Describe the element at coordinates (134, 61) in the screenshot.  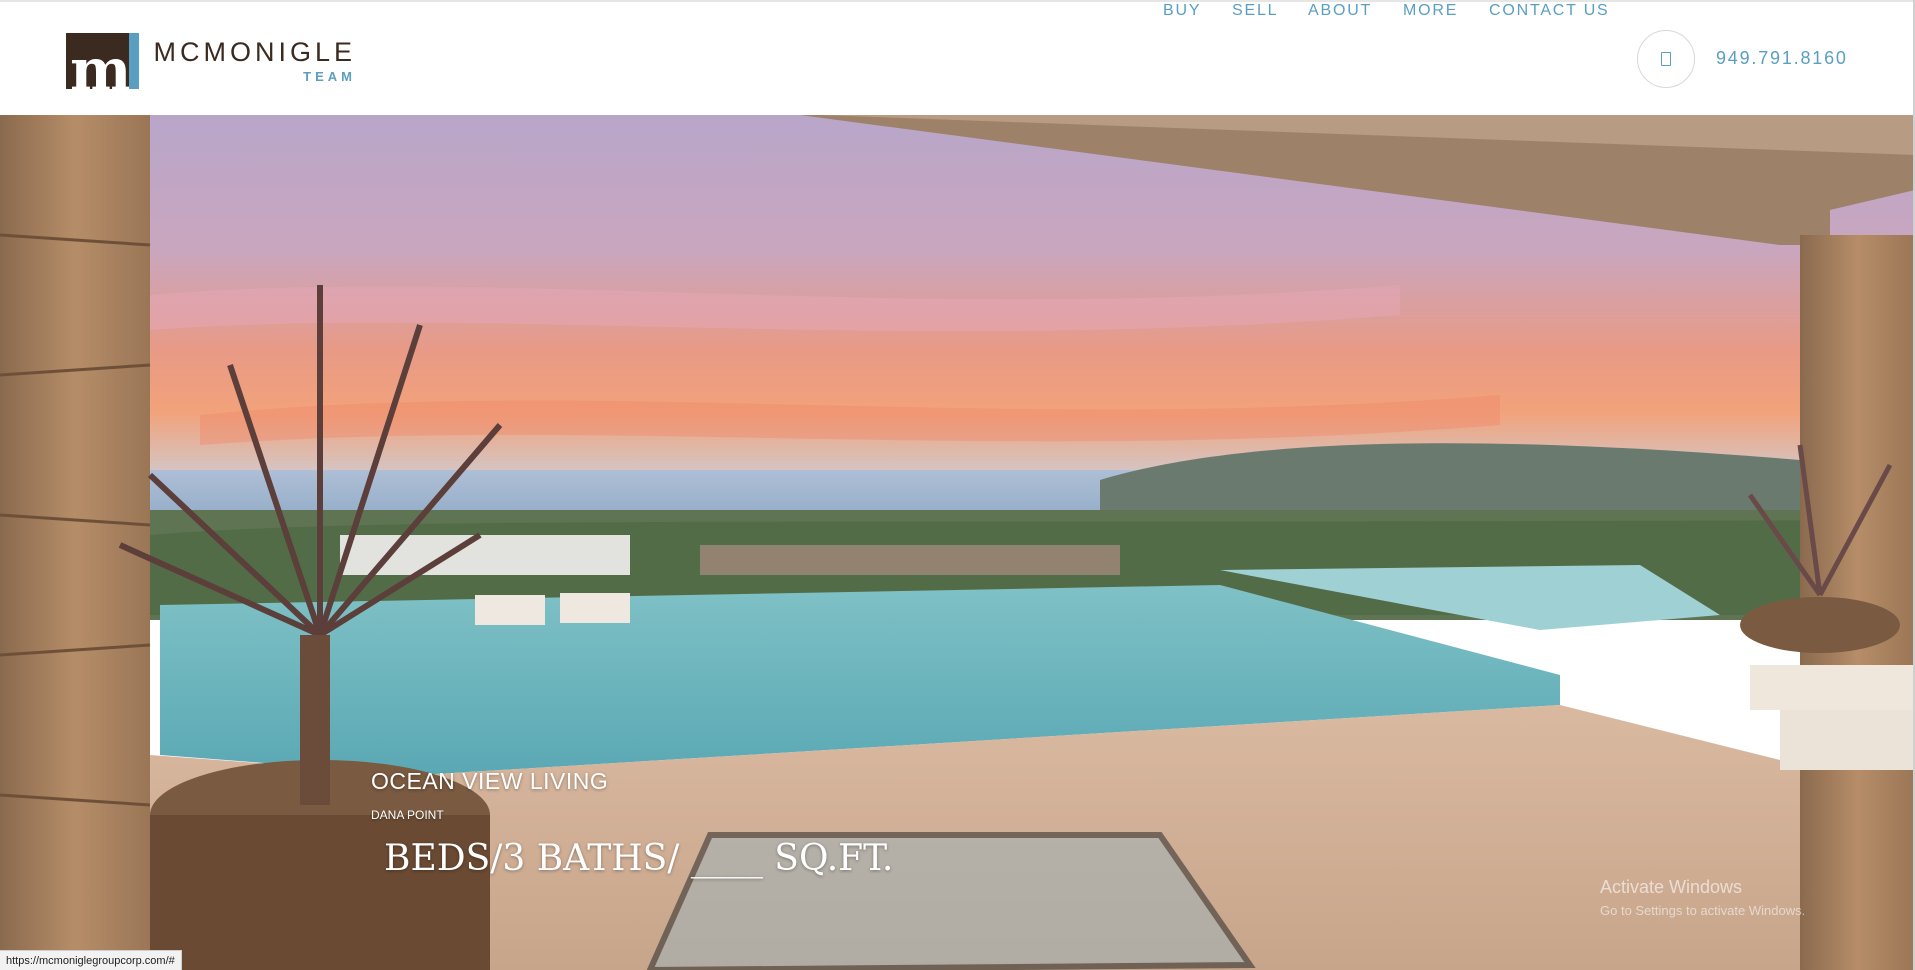
I see `logo-mark-stripe` at that location.